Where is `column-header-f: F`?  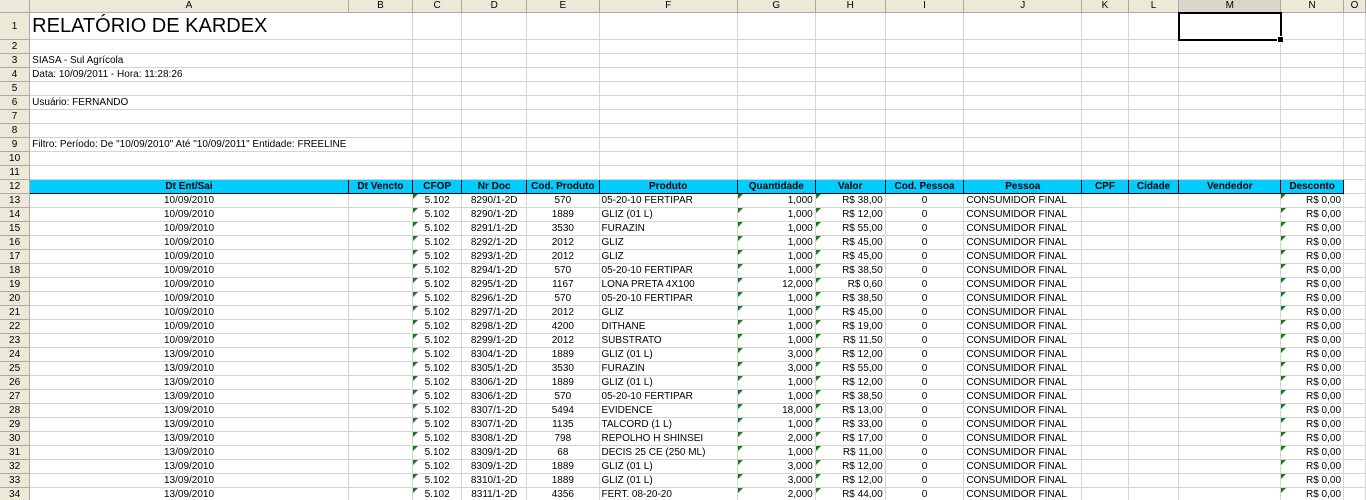 column-header-f: F is located at coordinates (668, 6).